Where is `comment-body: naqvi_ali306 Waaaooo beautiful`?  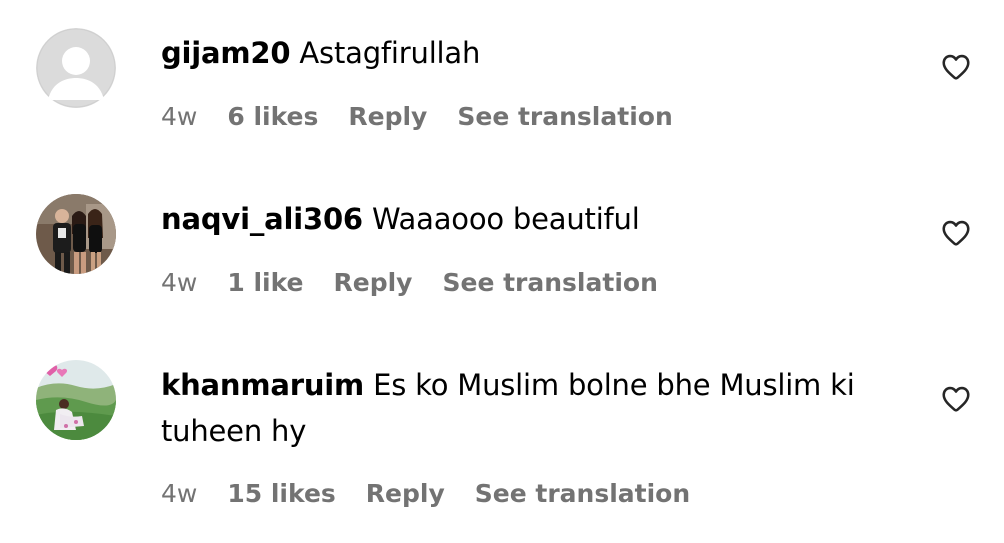
comment-body: naqvi_ali306 Waaaooo beautiful is located at coordinates (541, 219).